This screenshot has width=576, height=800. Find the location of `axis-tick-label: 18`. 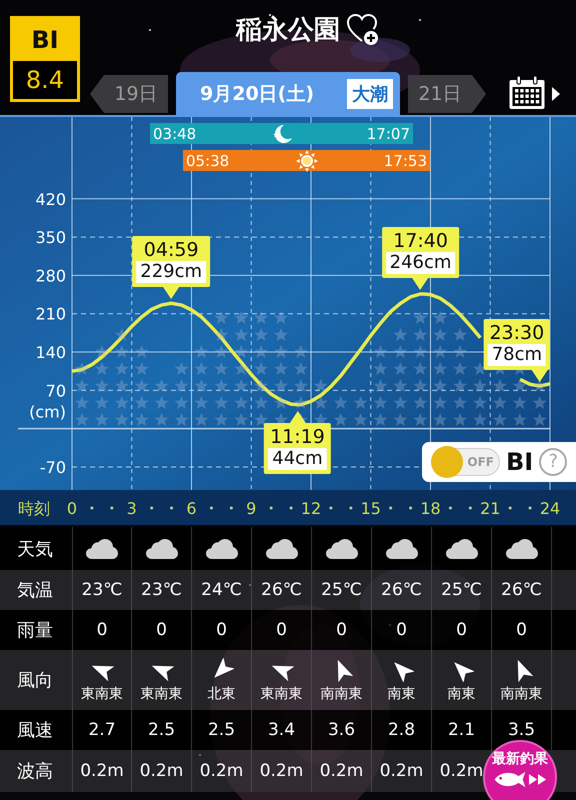

axis-tick-label: 18 is located at coordinates (430, 508).